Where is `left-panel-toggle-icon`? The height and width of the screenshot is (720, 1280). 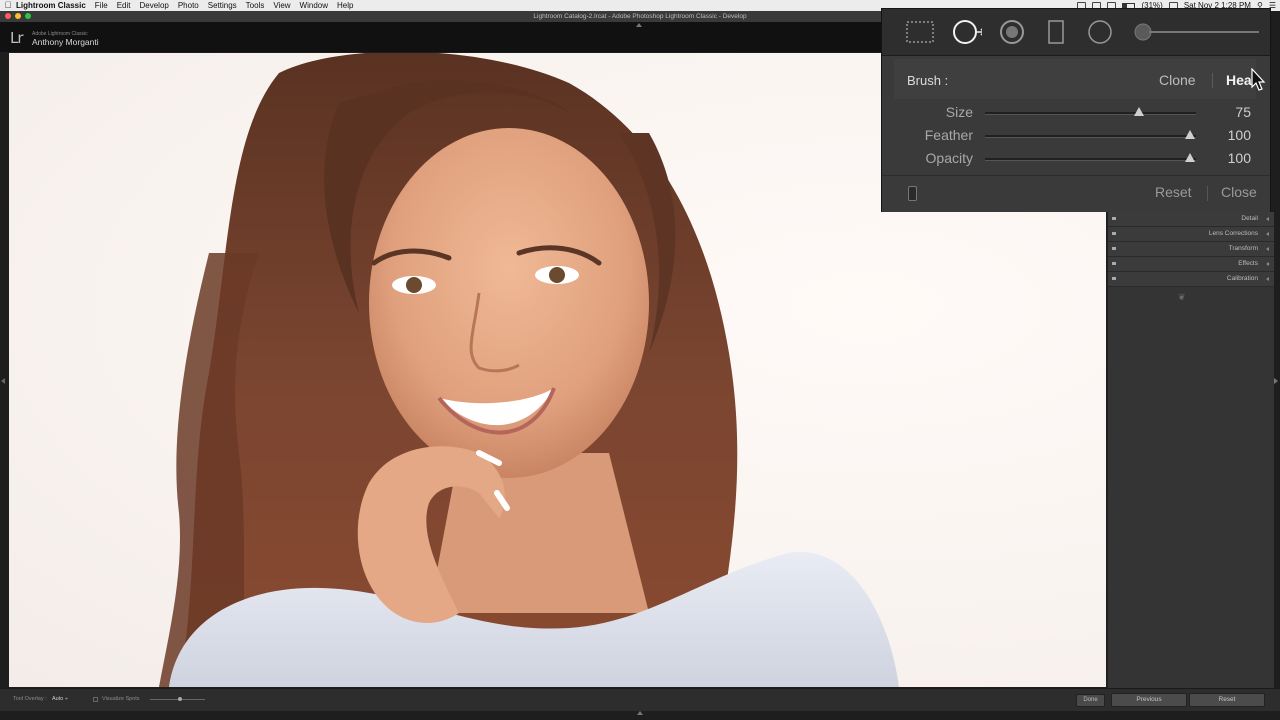
left-panel-toggle-icon is located at coordinates (3, 381).